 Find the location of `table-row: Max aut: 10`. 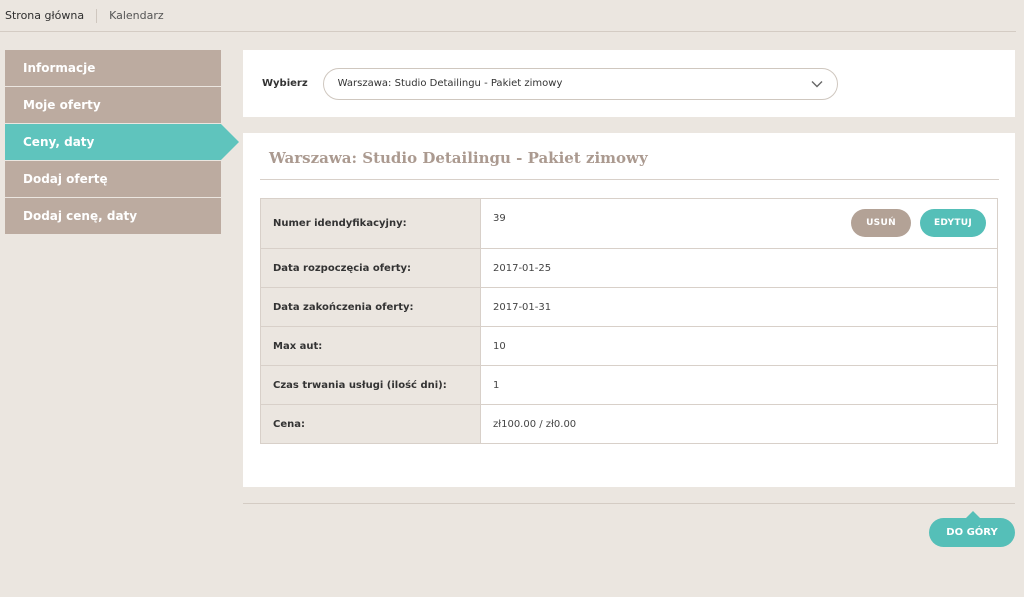

table-row: Max aut: 10 is located at coordinates (629, 346).